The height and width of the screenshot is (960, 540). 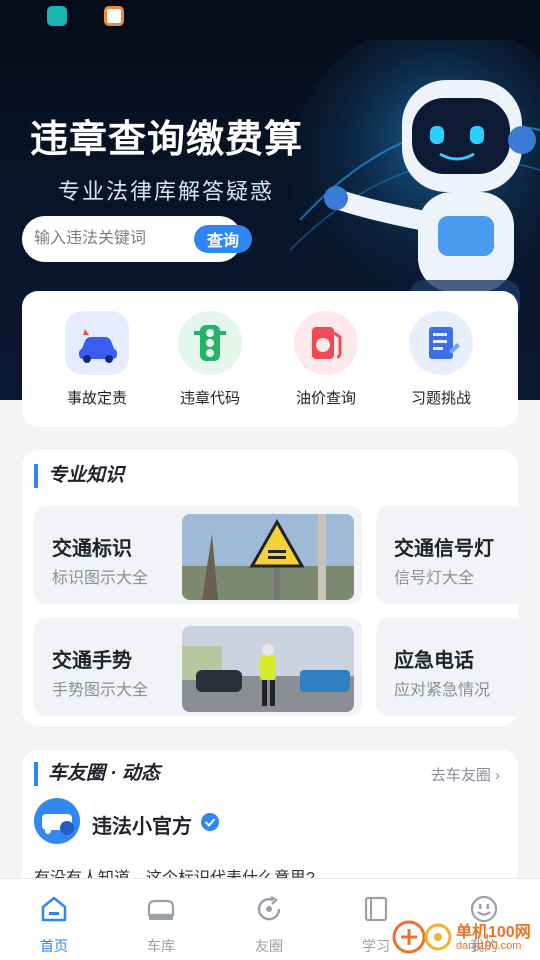 I want to click on knowledge-card-signs: 交通标识 标识图示大全, so click(x=198, y=555).